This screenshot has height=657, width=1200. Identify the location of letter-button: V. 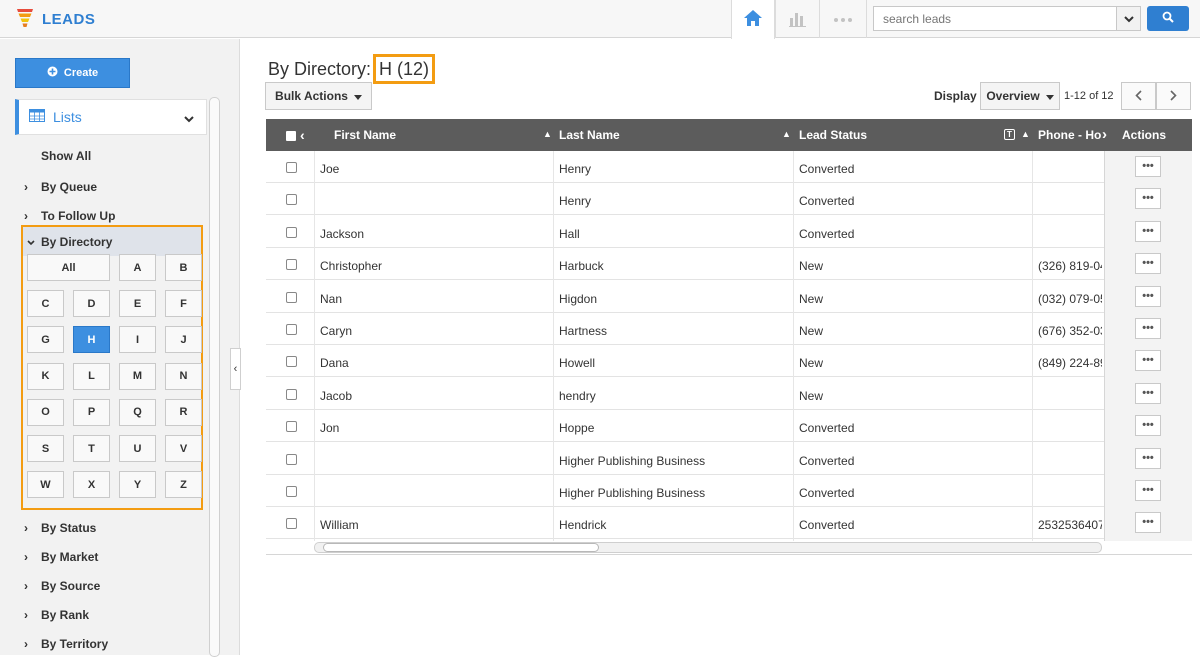
(183, 448).